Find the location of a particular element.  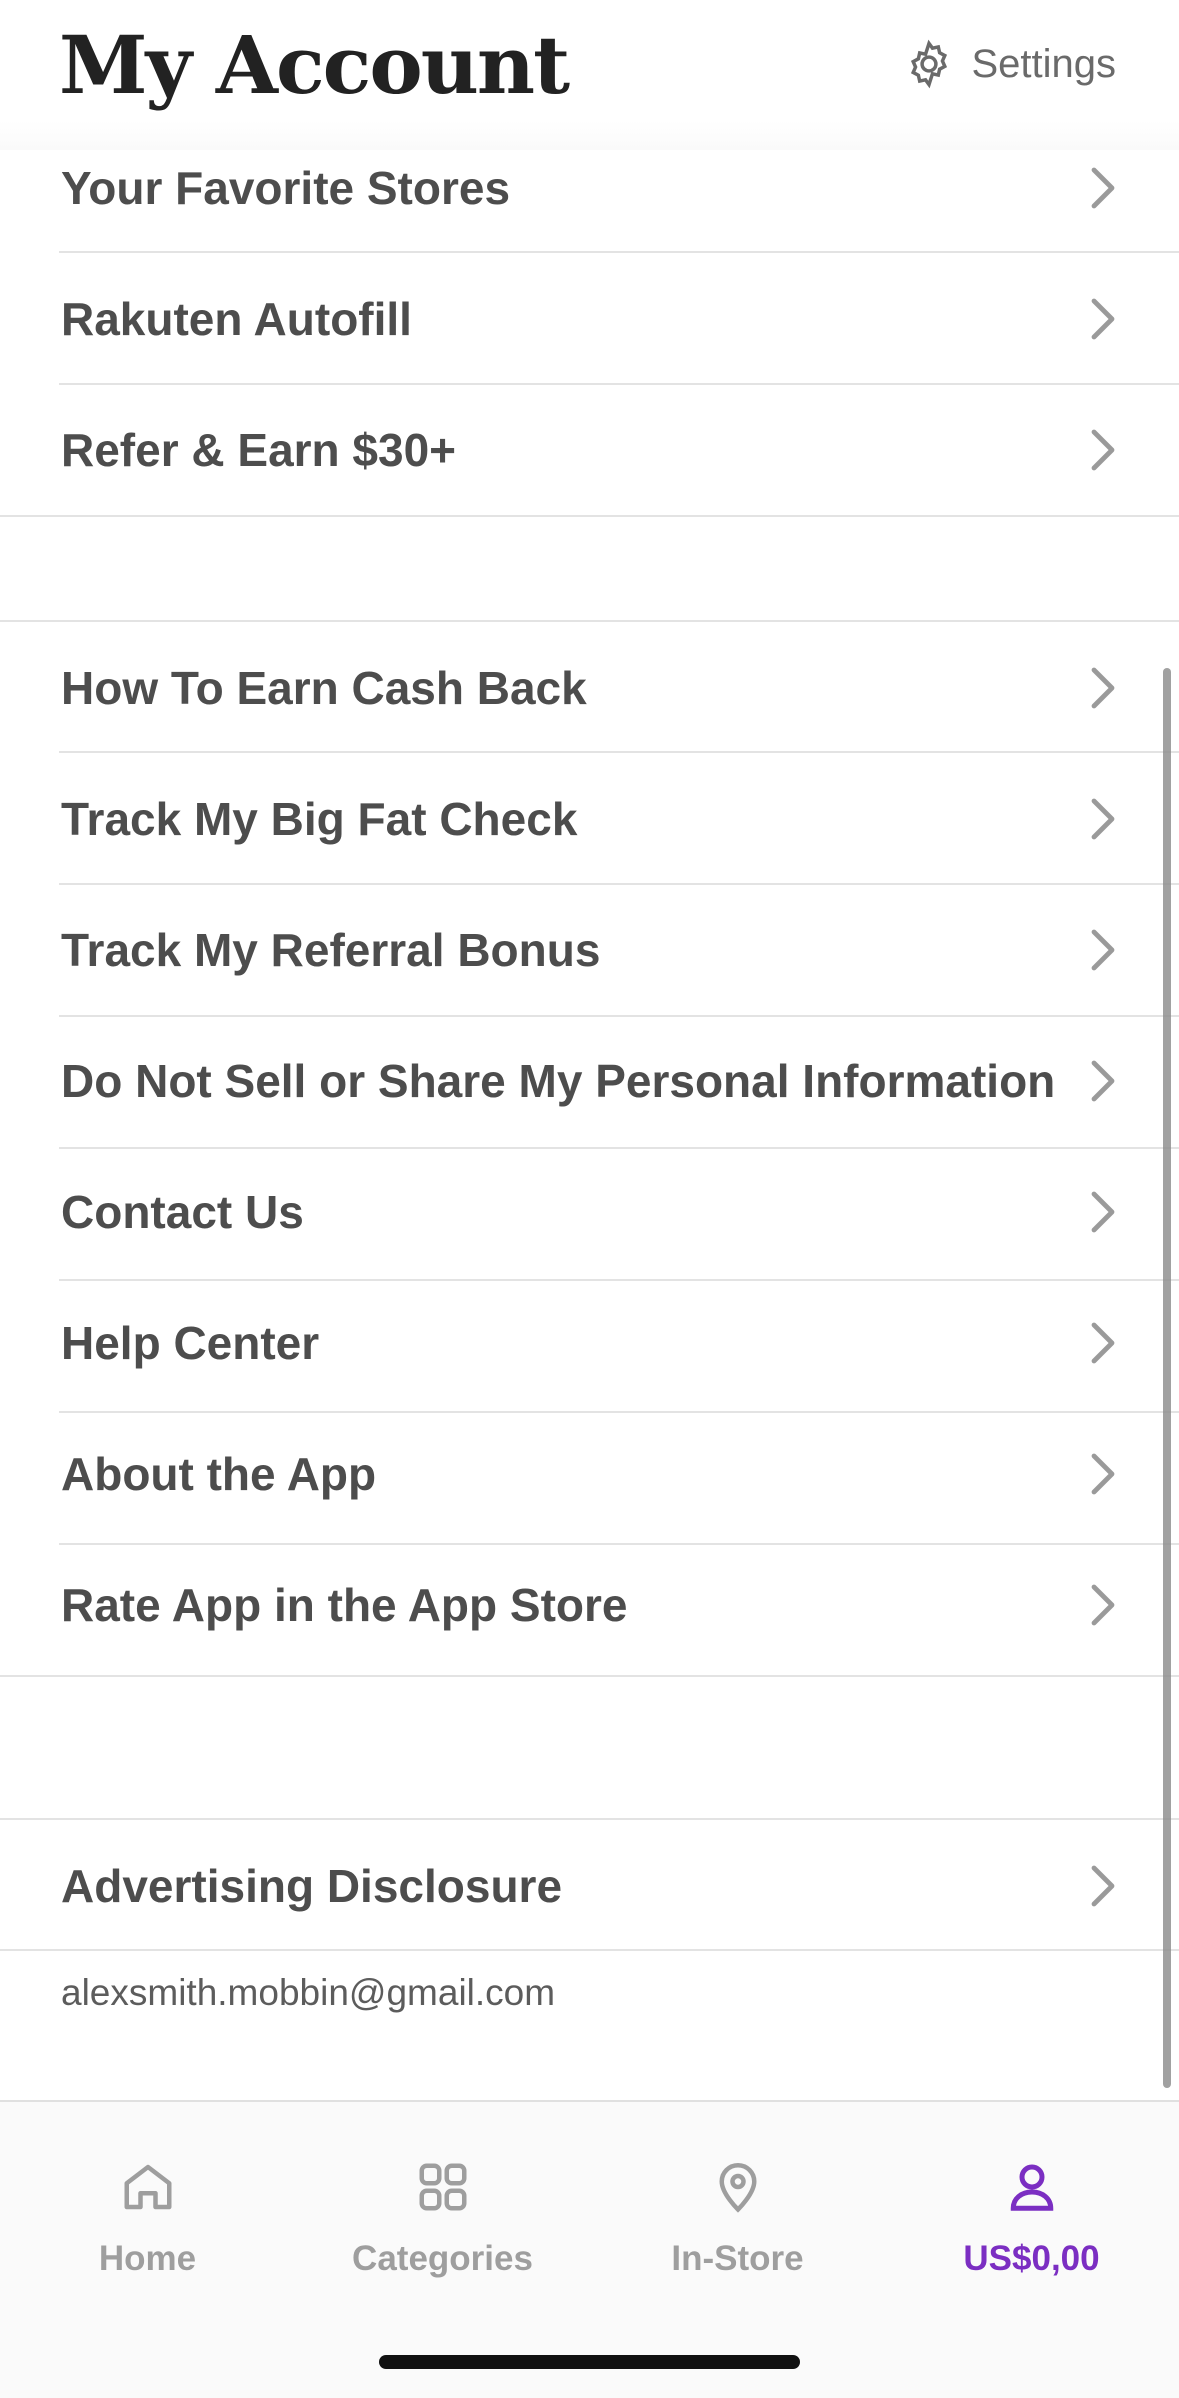

menu-item-label: Rate App in the App Store is located at coordinates (344, 1604).